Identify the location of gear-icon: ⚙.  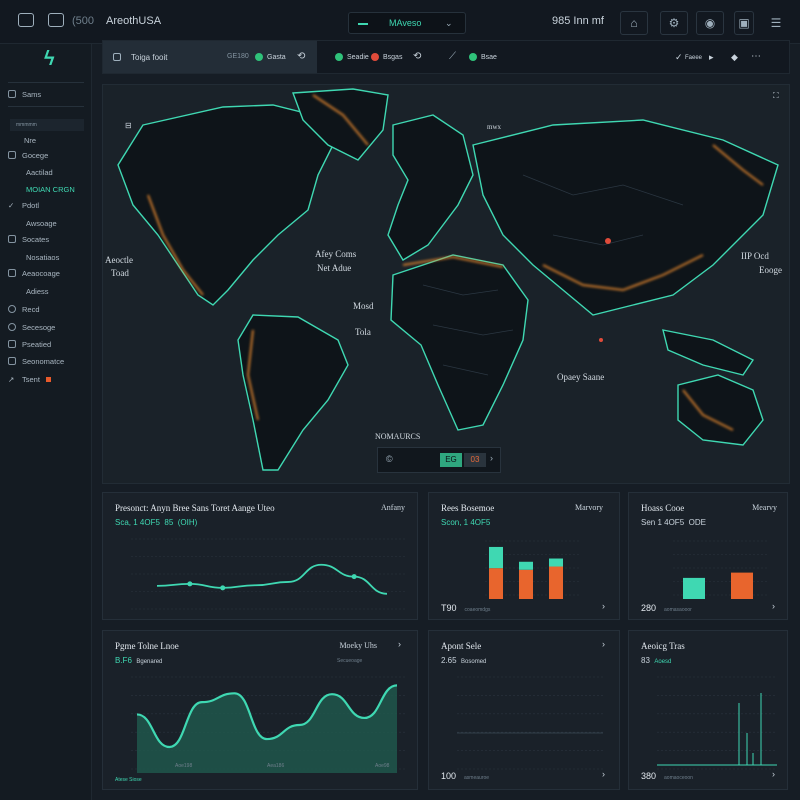
(674, 23).